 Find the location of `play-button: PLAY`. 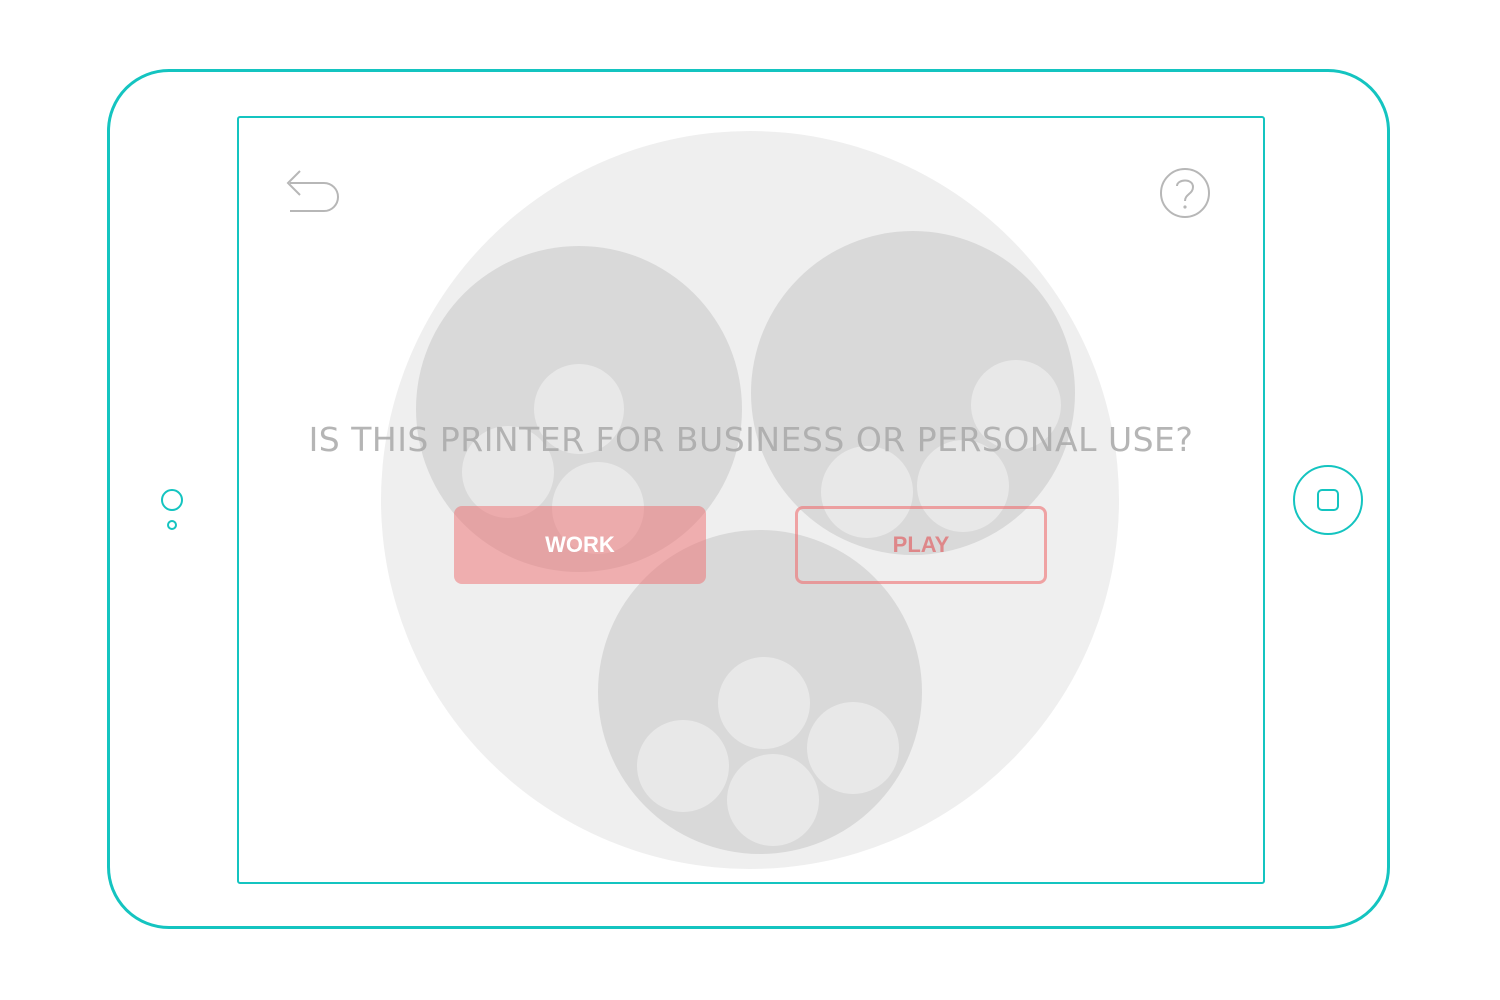

play-button: PLAY is located at coordinates (921, 545).